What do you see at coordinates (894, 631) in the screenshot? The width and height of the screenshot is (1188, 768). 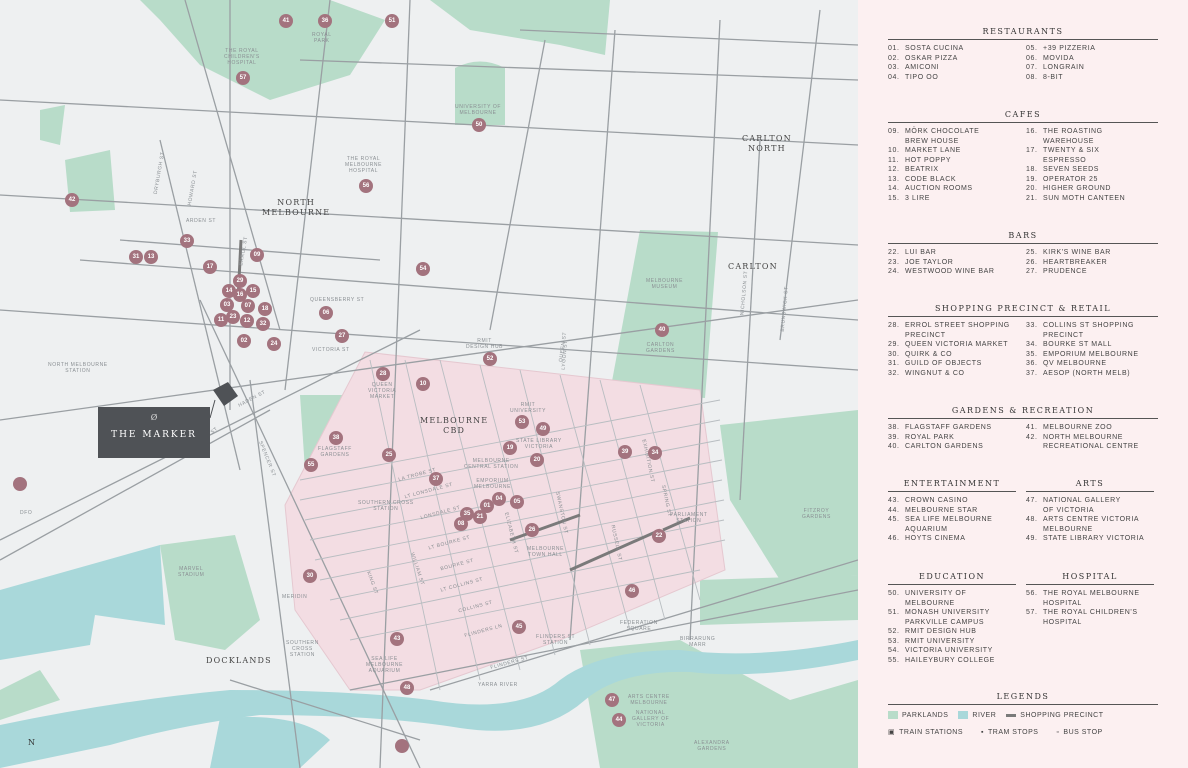 I see `item-number: 52.` at bounding box center [894, 631].